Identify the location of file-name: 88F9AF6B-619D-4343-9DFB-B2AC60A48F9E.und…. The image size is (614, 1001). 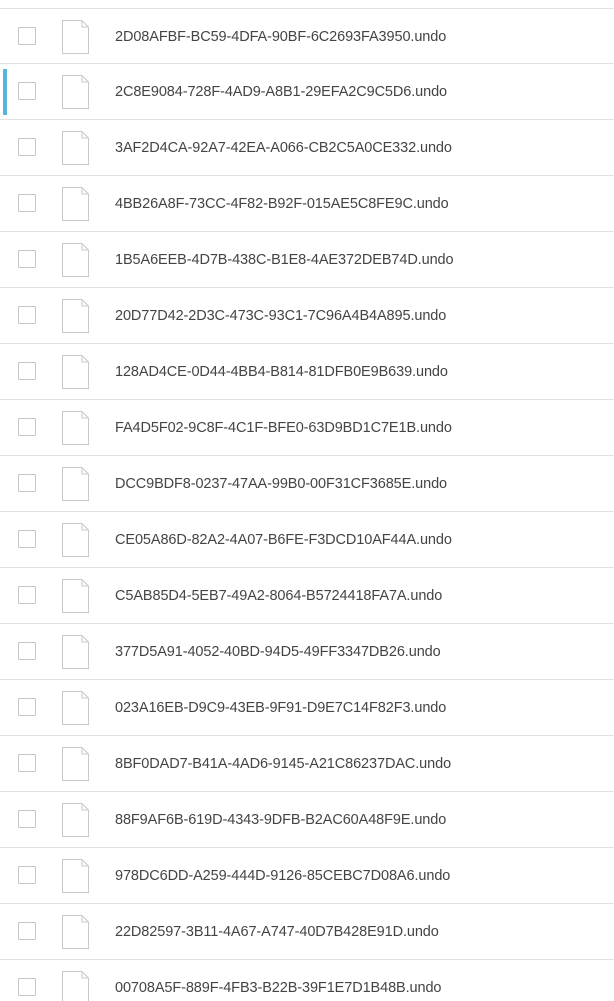
(280, 820).